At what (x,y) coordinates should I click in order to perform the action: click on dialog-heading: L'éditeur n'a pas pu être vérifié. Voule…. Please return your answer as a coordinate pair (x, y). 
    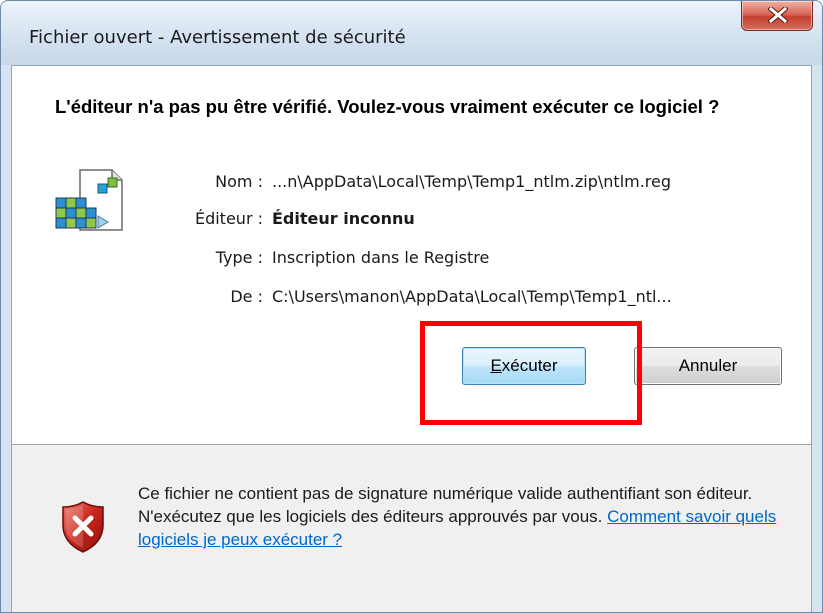
    Looking at the image, I should click on (387, 106).